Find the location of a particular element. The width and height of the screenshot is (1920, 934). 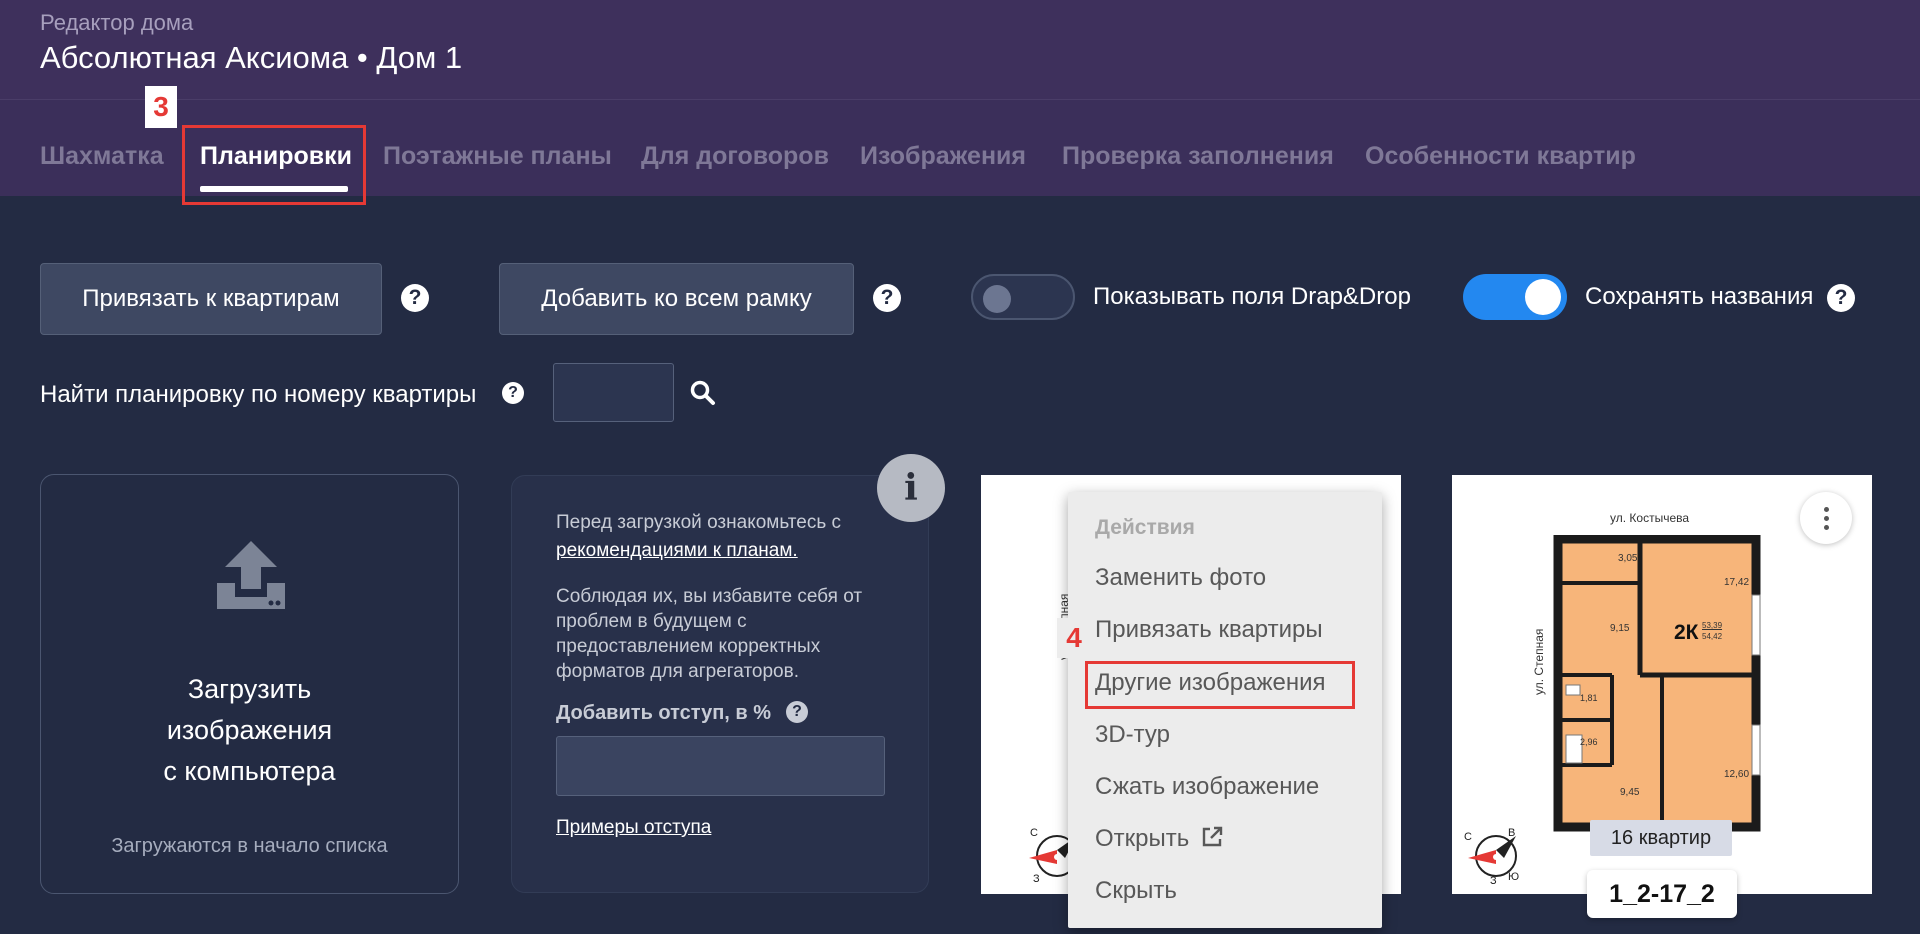

step-number-4: 4 is located at coordinates (1074, 638).